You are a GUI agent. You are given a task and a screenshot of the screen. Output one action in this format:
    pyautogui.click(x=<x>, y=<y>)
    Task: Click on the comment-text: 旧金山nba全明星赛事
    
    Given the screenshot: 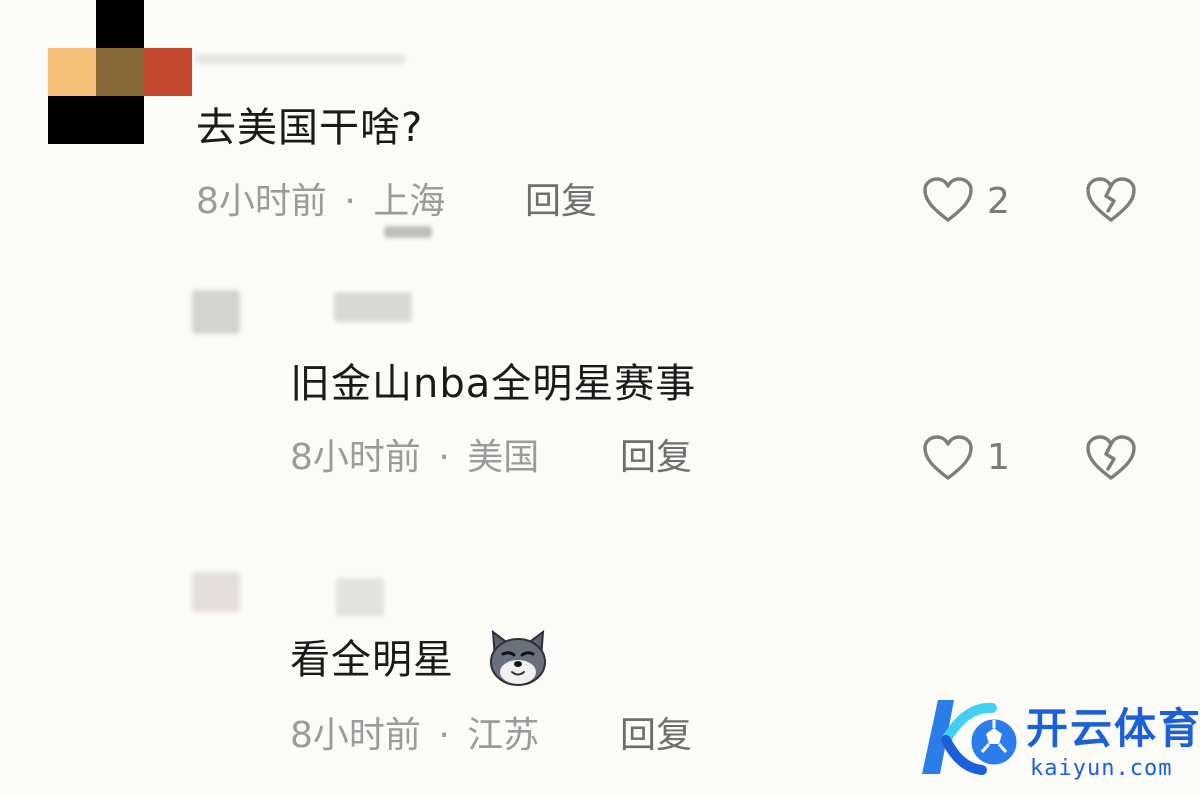 What is the action you would take?
    pyautogui.click(x=493, y=384)
    